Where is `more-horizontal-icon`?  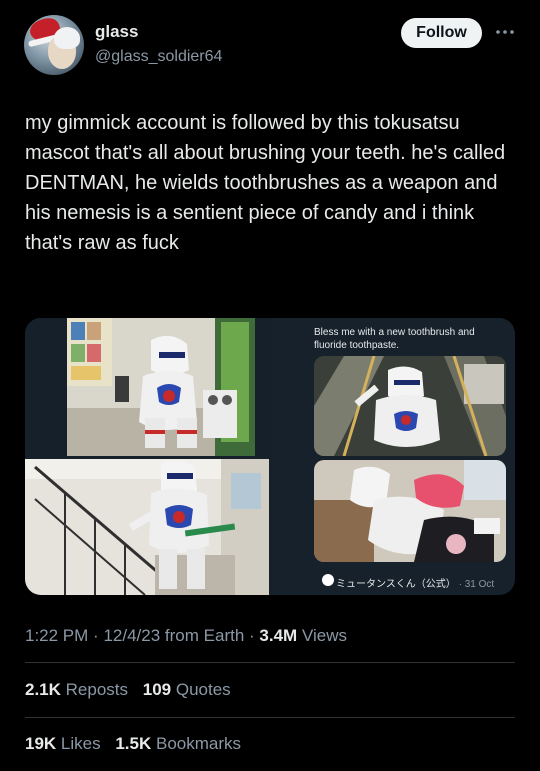 more-horizontal-icon is located at coordinates (505, 32).